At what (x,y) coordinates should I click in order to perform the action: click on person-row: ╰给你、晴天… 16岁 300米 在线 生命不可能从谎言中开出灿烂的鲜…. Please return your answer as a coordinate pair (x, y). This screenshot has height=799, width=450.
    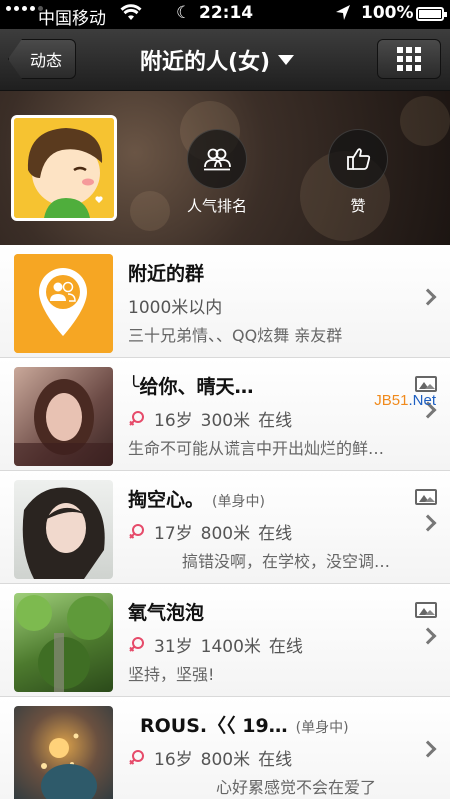
    Looking at the image, I should click on (225, 414).